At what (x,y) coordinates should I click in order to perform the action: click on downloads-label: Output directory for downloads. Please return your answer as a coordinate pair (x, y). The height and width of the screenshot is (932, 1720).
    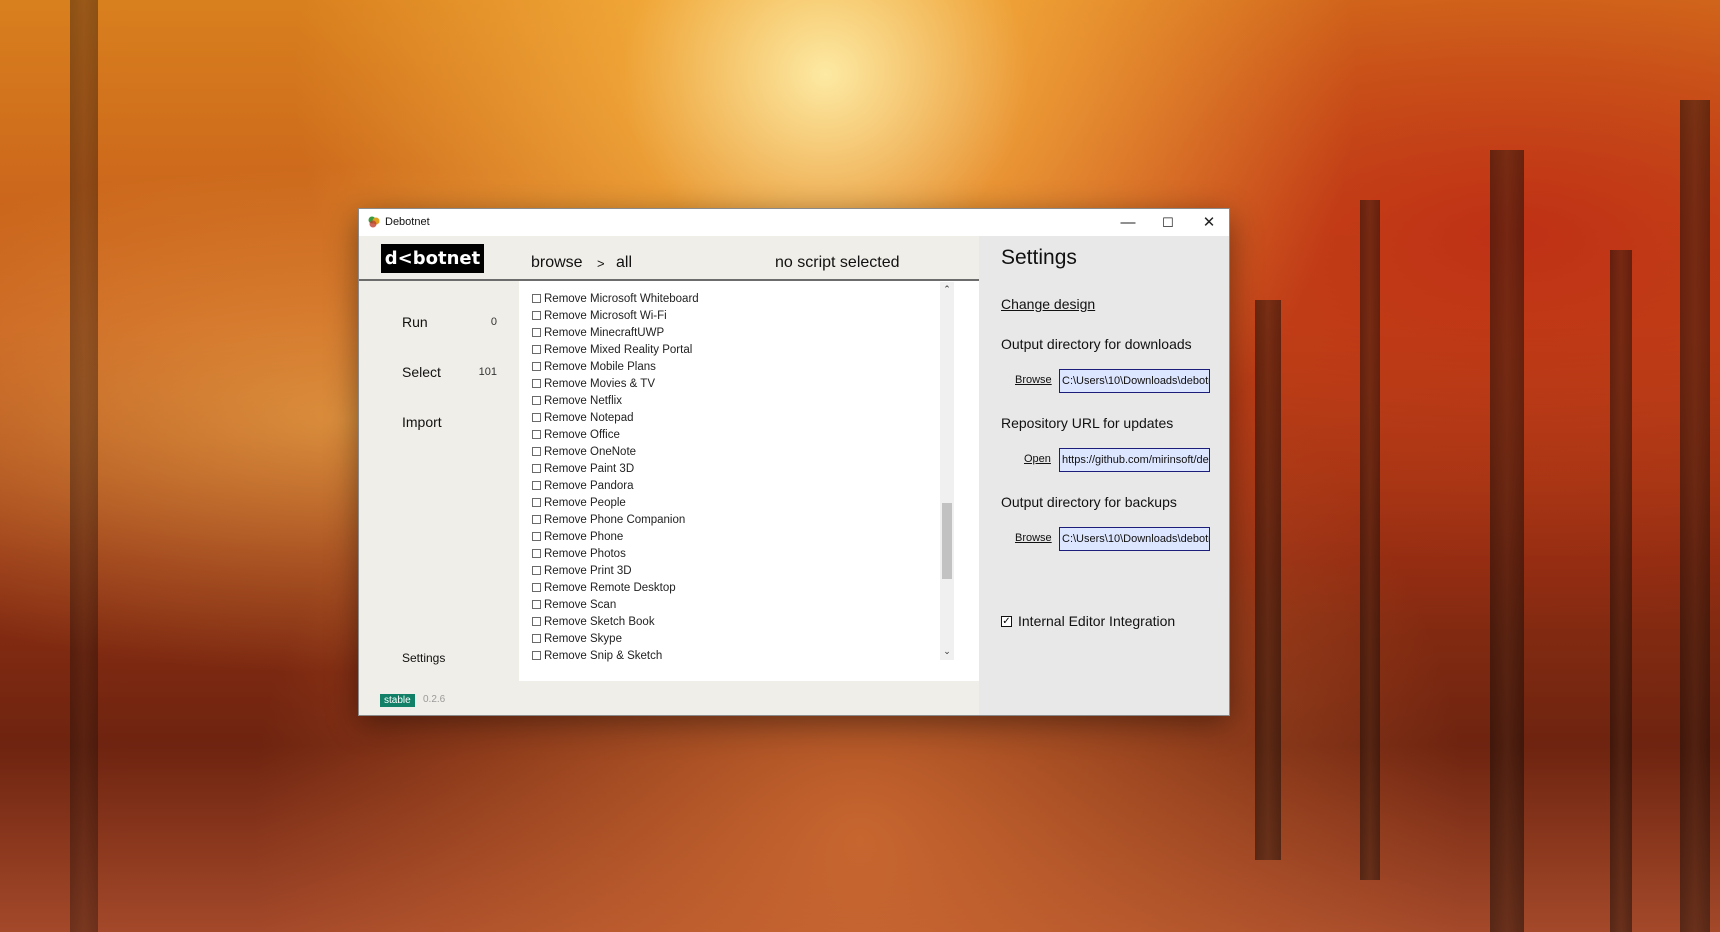
    Looking at the image, I should click on (1096, 344).